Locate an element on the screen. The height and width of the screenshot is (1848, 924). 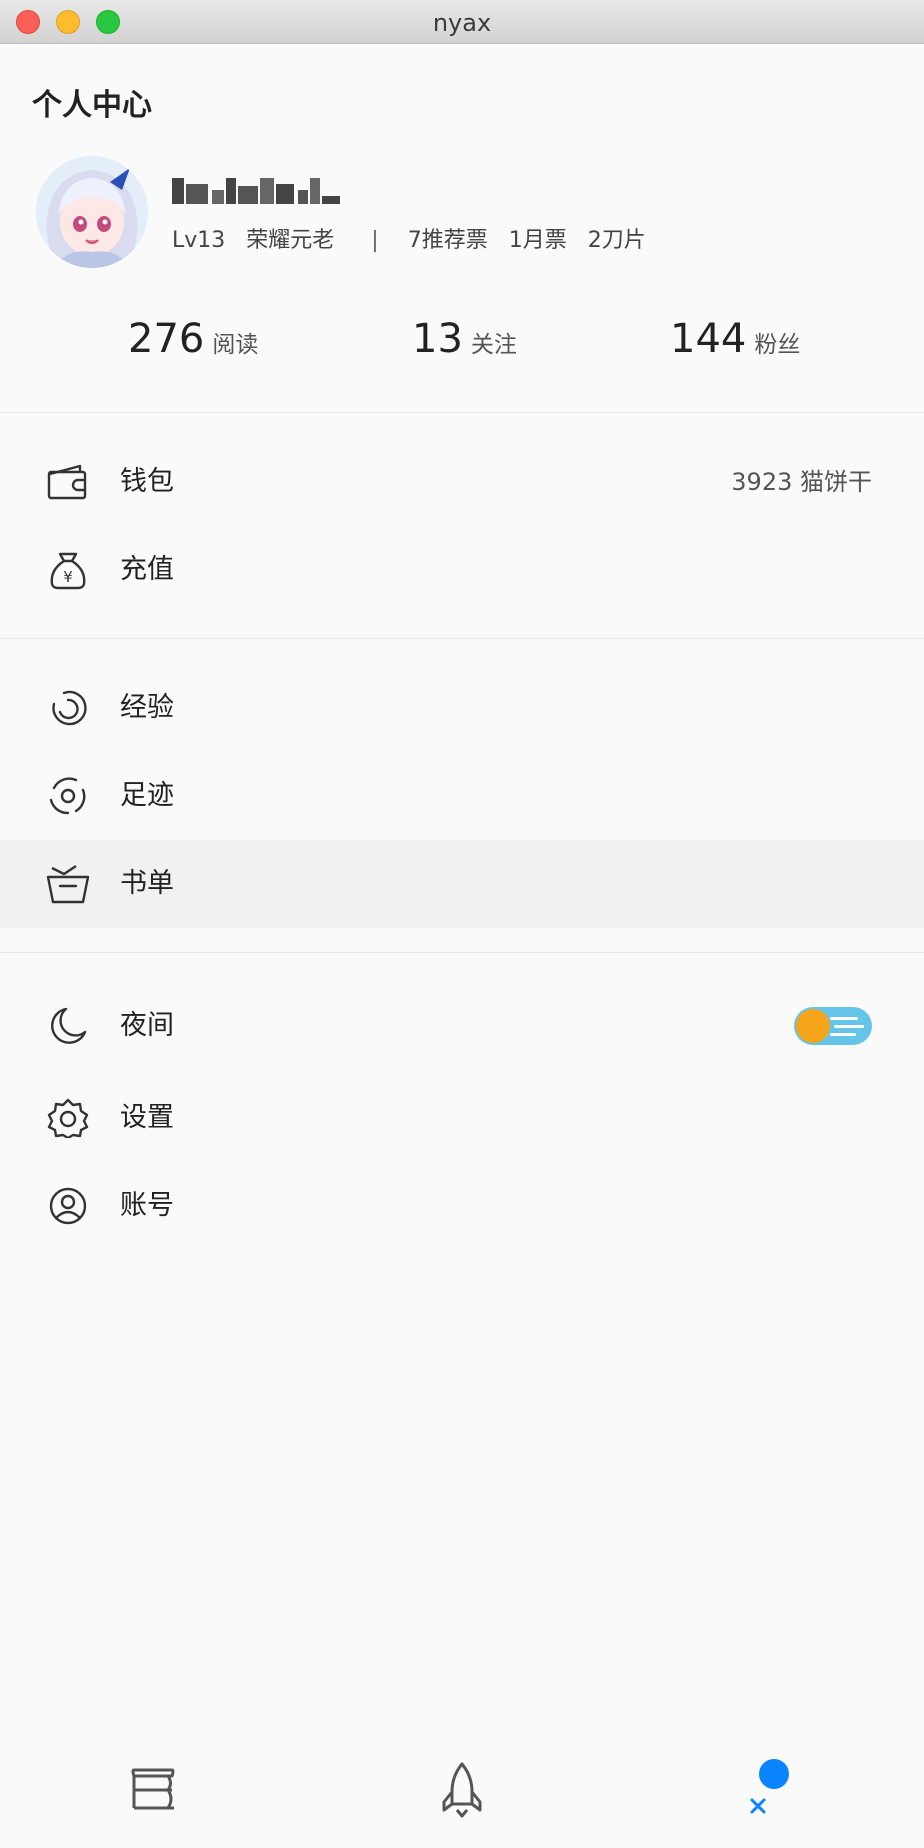
stat-reading-label: 阅读 is located at coordinates (235, 345).